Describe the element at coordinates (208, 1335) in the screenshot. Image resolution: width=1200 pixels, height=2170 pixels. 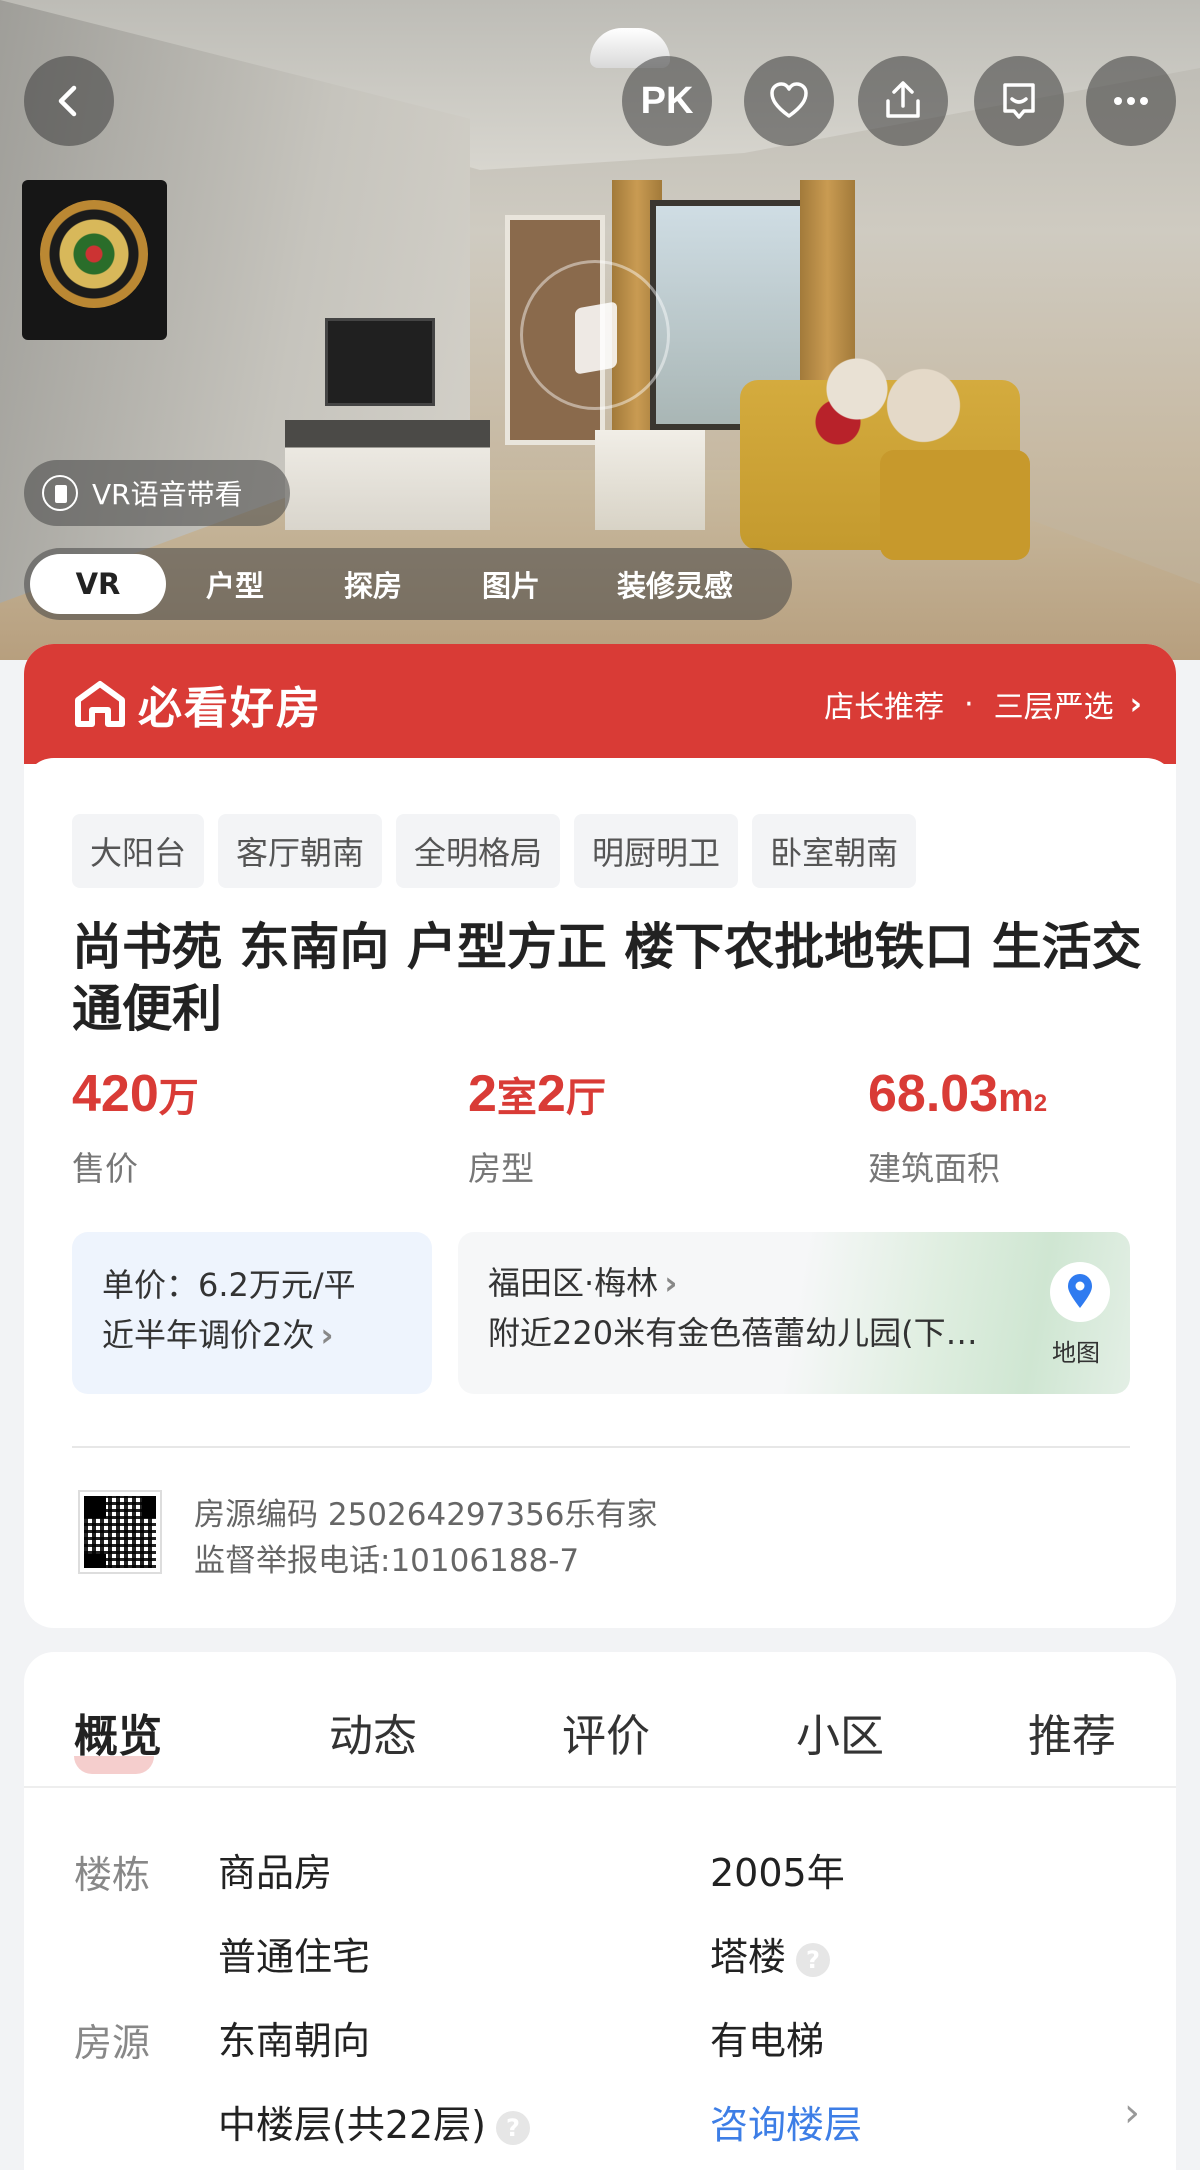
I see `price-adjust-link: 近半年调价2次` at that location.